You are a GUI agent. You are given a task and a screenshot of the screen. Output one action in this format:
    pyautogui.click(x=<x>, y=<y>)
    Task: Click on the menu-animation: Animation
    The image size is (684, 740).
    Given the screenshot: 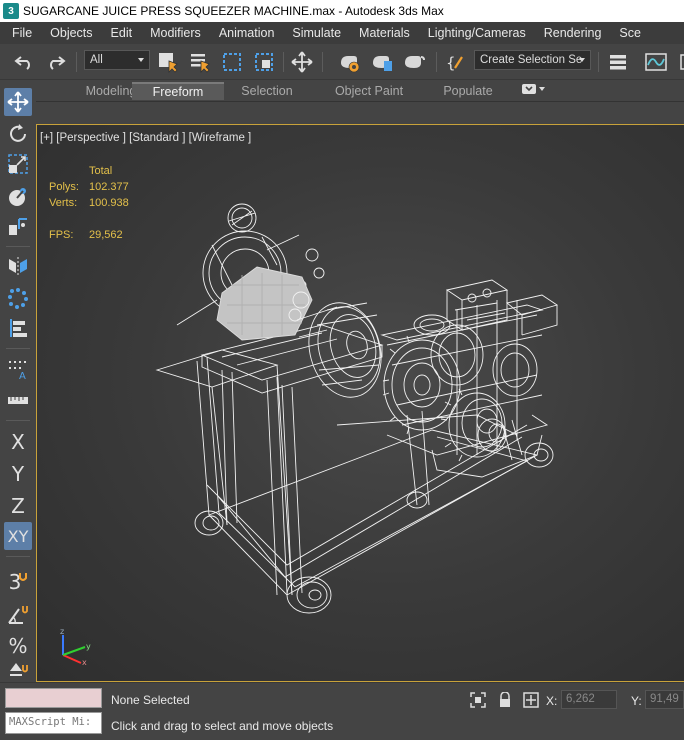 What is the action you would take?
    pyautogui.click(x=247, y=33)
    